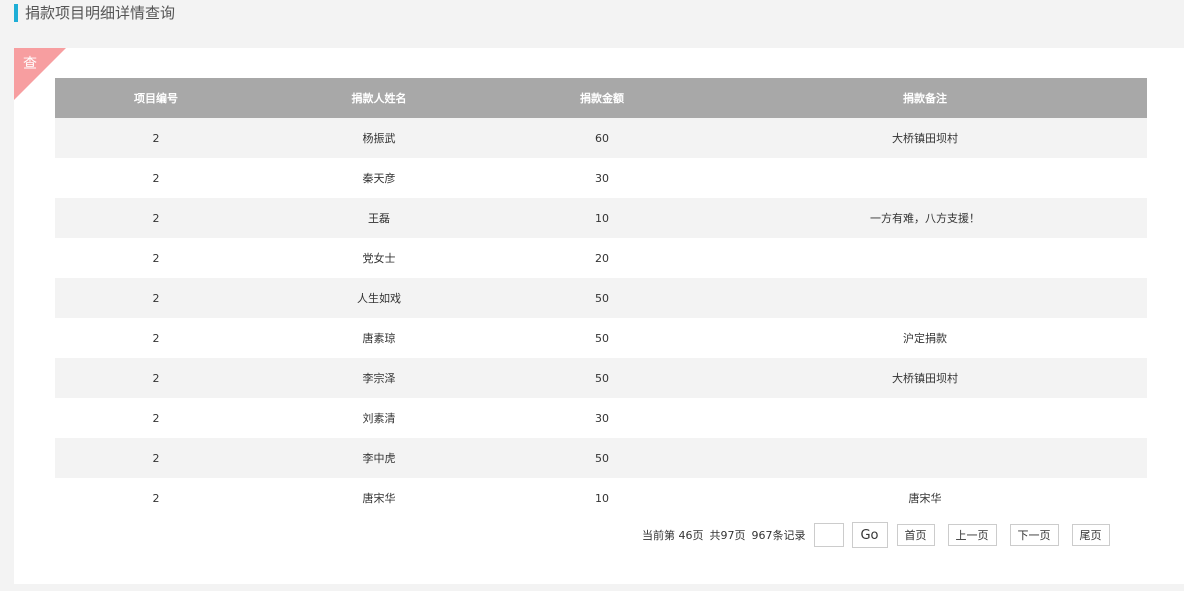 The width and height of the screenshot is (1184, 591). I want to click on cell-remark: 沪定捐款, so click(925, 338).